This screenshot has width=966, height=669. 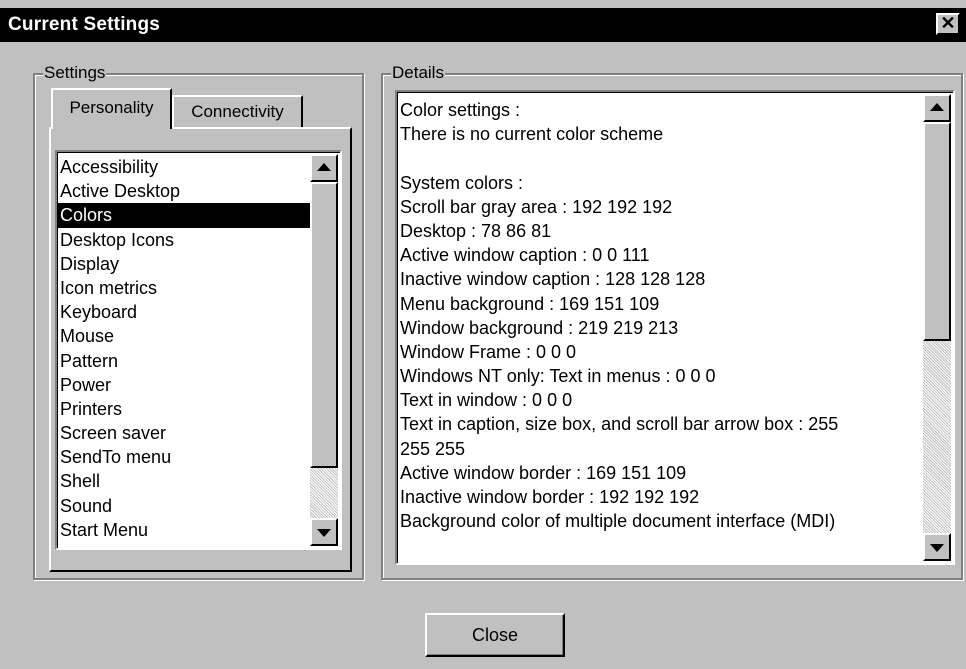 I want to click on details-line: Window Frame : 0 0 0, so click(x=488, y=351).